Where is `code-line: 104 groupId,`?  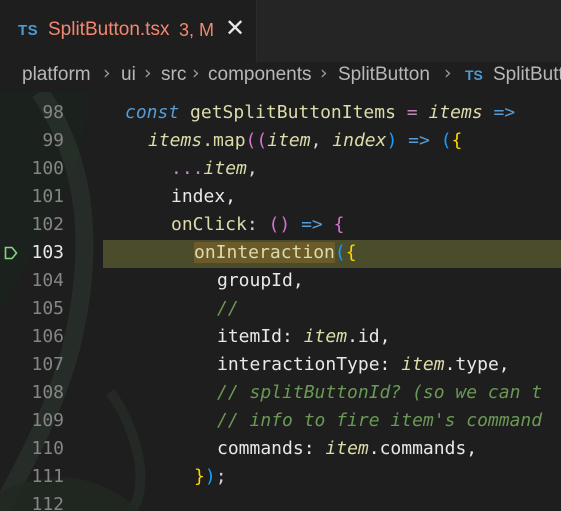
code-line: 104 groupId, is located at coordinates (280, 282).